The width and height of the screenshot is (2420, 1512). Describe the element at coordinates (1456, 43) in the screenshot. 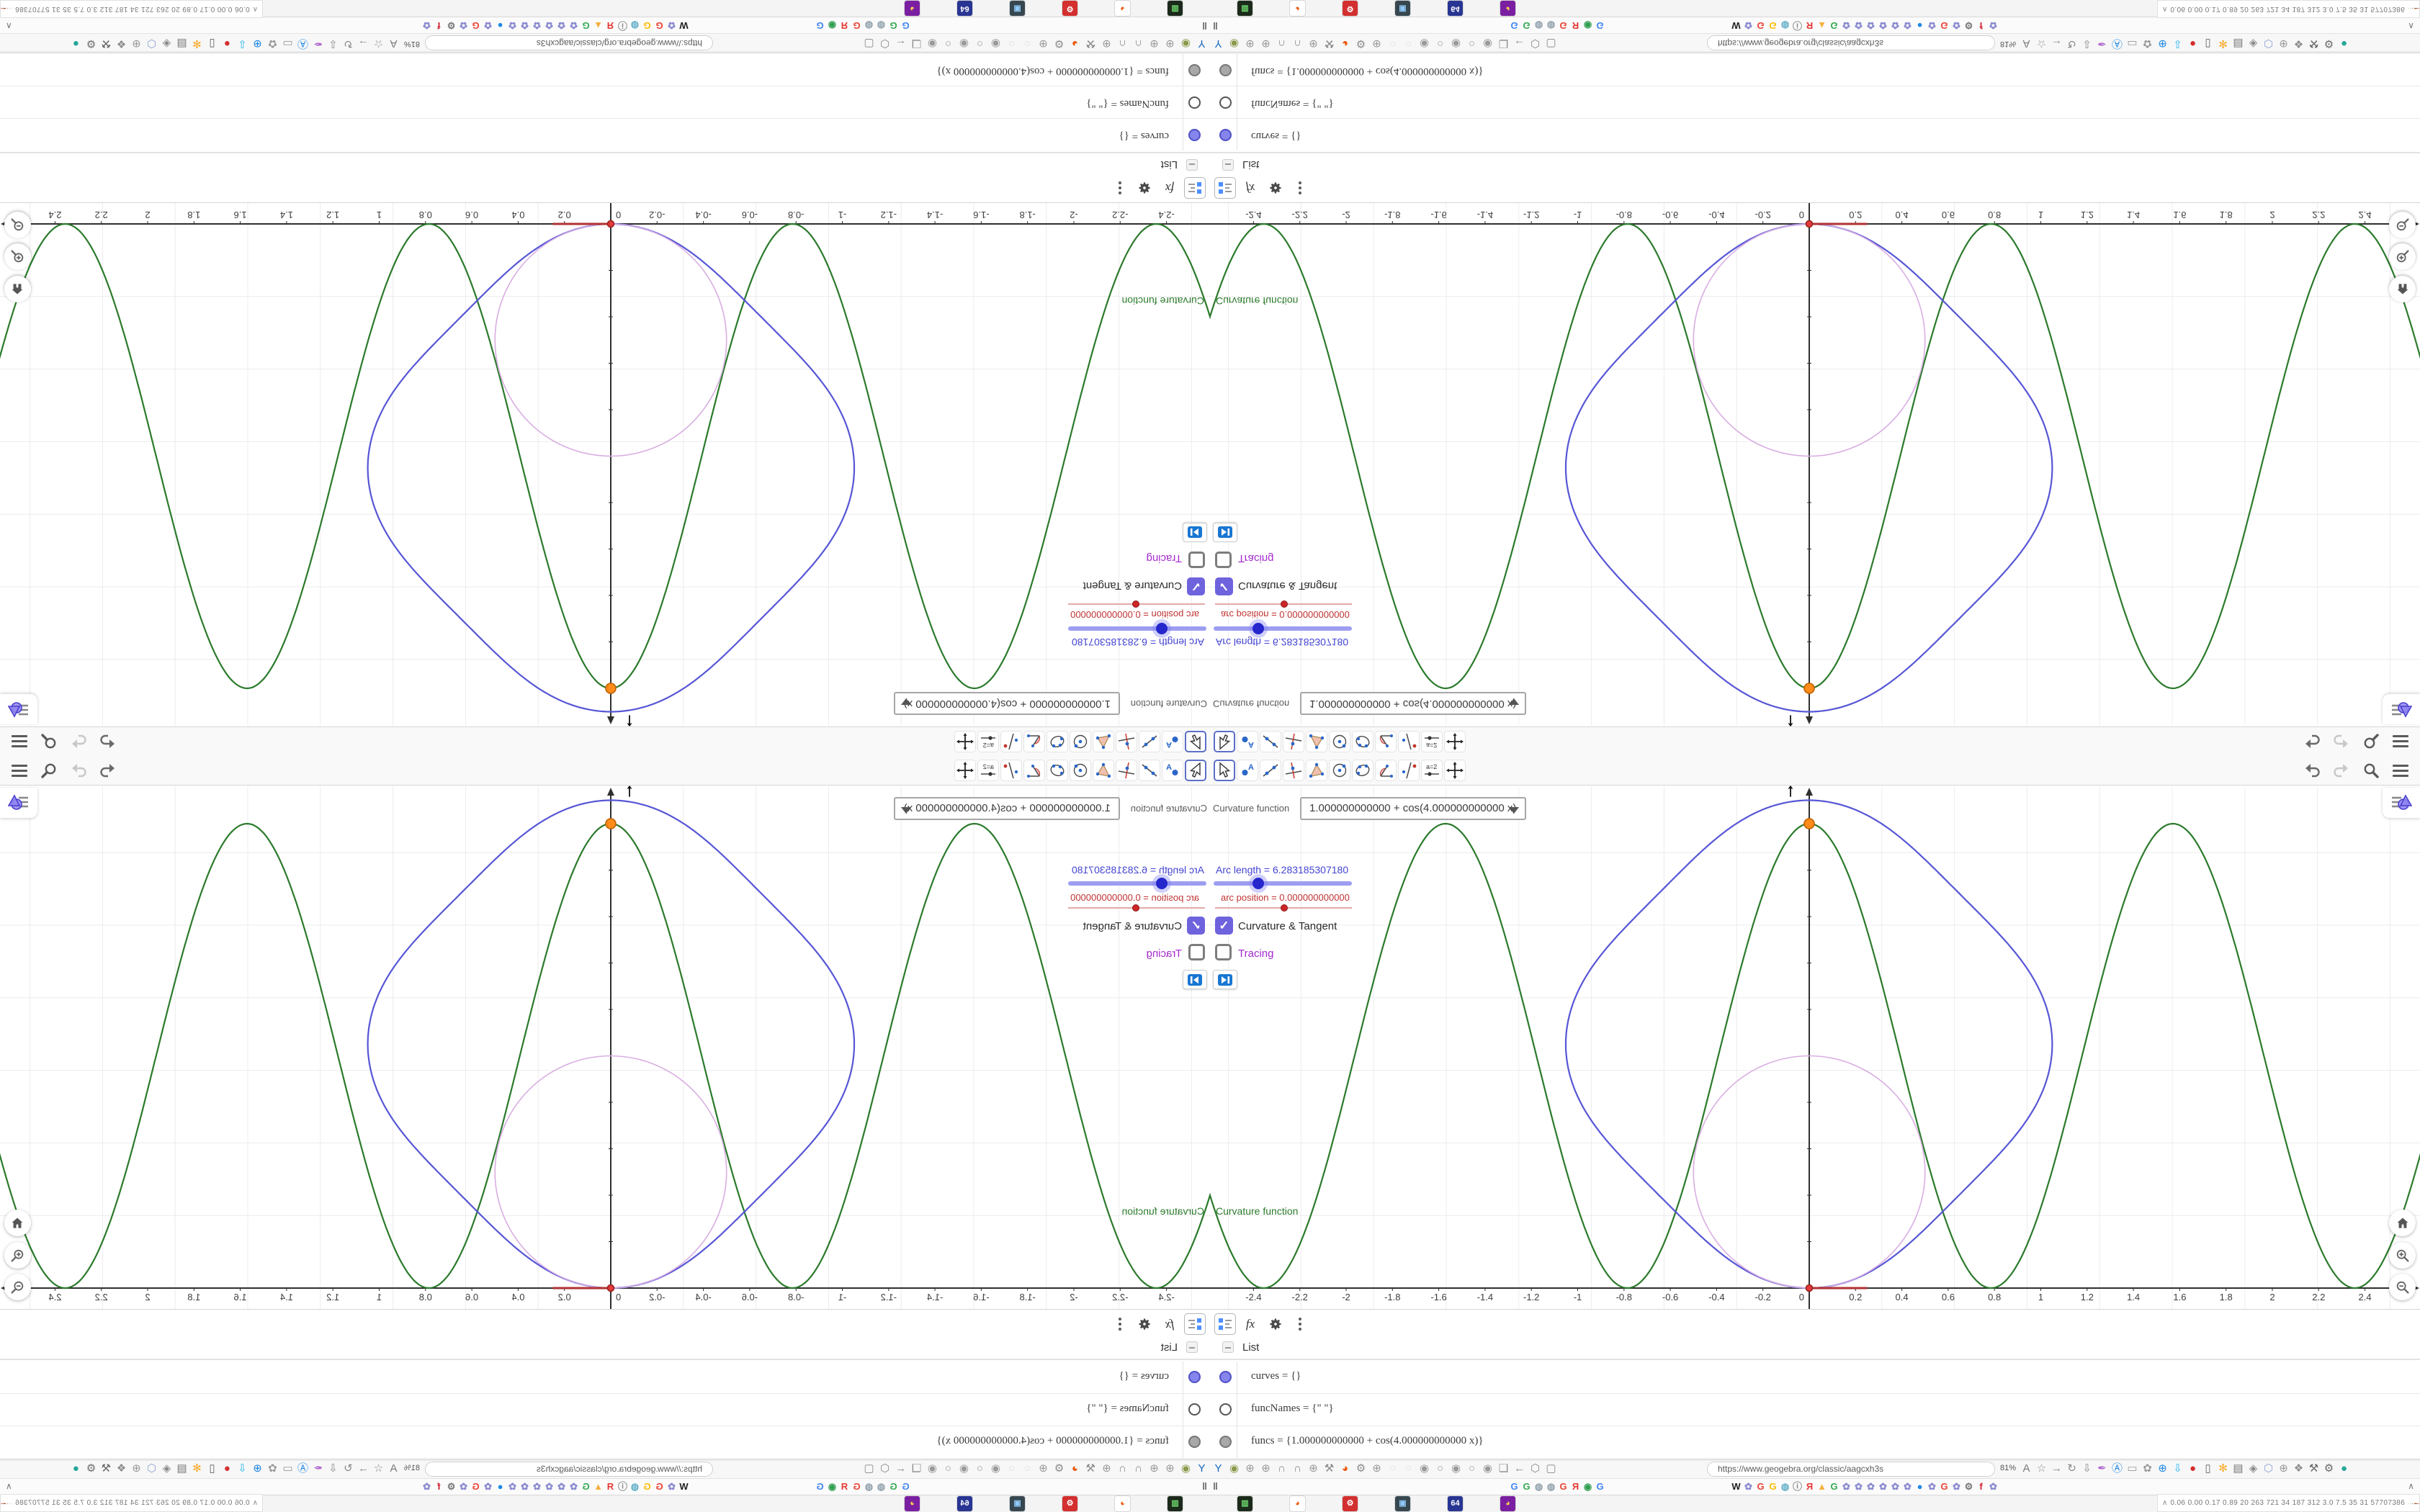

I see `radio-on-icon: ◉` at that location.